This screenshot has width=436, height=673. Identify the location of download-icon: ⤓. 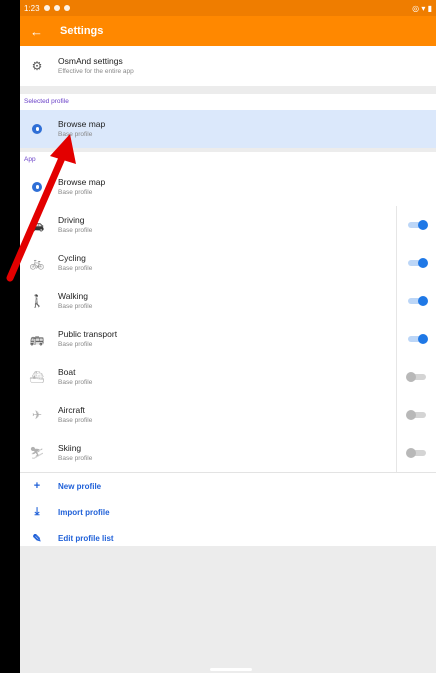
(37, 511).